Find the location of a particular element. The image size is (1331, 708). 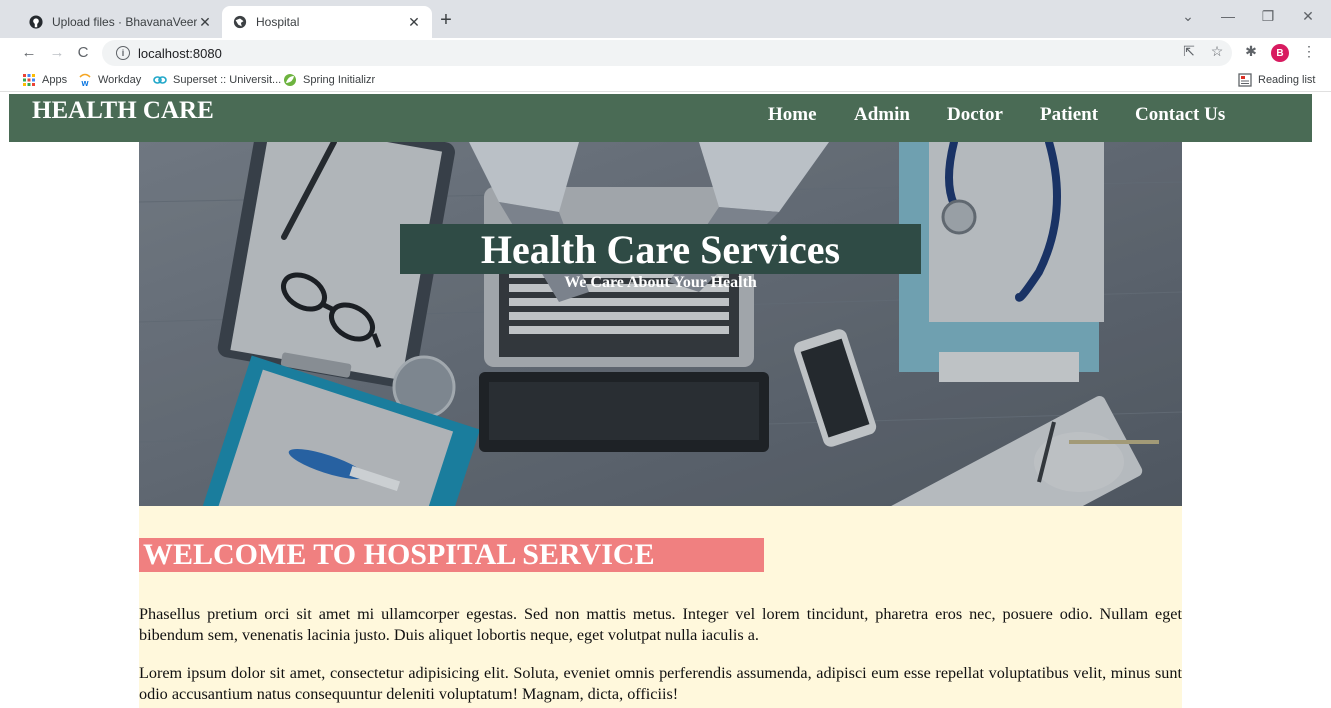

bookmark-spring: Spring Initializr is located at coordinates (329, 80).